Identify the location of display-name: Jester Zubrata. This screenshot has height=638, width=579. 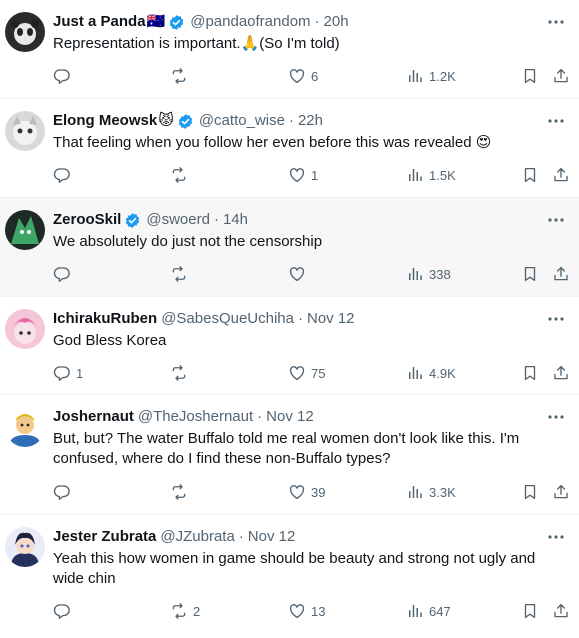
(104, 537).